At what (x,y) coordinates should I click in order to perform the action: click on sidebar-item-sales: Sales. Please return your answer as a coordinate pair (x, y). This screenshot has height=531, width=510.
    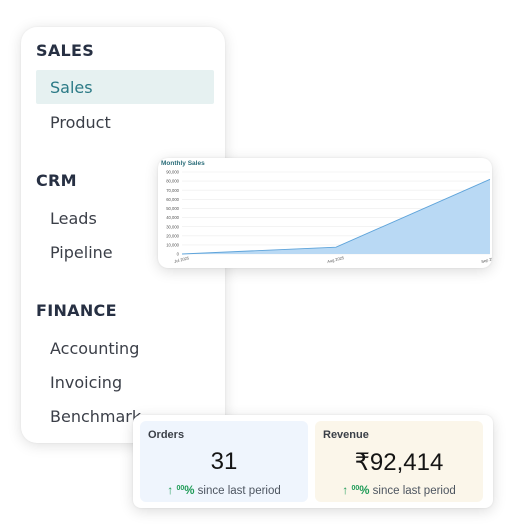
    Looking at the image, I should click on (125, 87).